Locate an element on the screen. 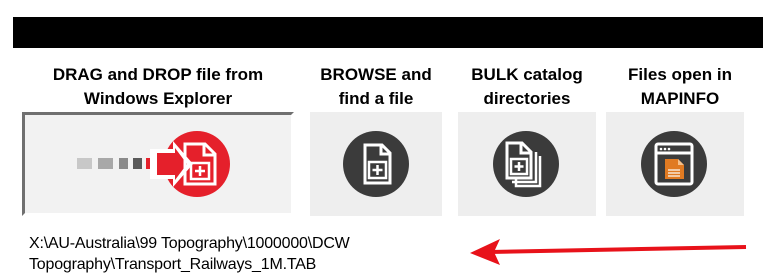 The image size is (763, 278). file-path-line2: Topography\Transport_Railways_1M.TAB is located at coordinates (173, 264).